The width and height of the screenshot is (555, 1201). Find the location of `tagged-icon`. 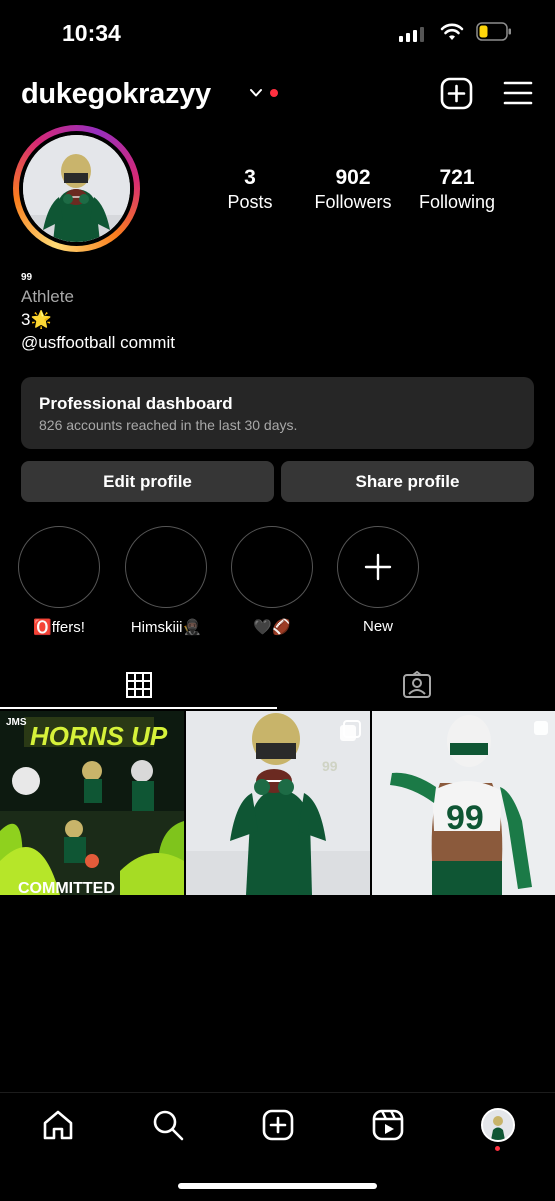

tagged-icon is located at coordinates (416, 684).